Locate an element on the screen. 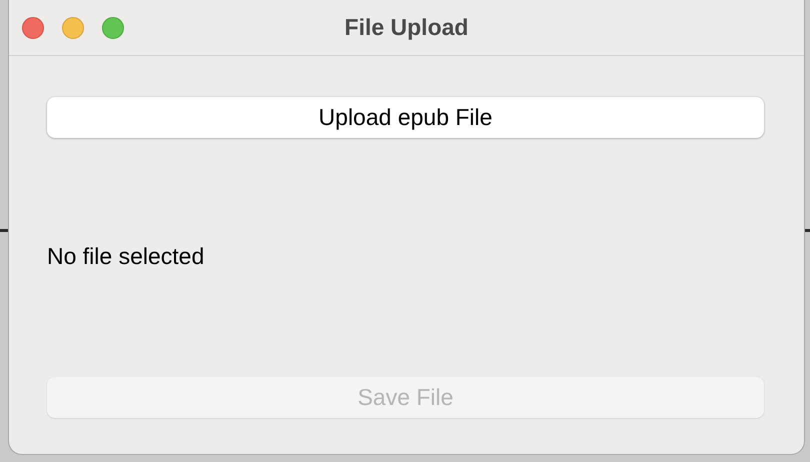 The height and width of the screenshot is (462, 810). zoom-icon is located at coordinates (113, 27).